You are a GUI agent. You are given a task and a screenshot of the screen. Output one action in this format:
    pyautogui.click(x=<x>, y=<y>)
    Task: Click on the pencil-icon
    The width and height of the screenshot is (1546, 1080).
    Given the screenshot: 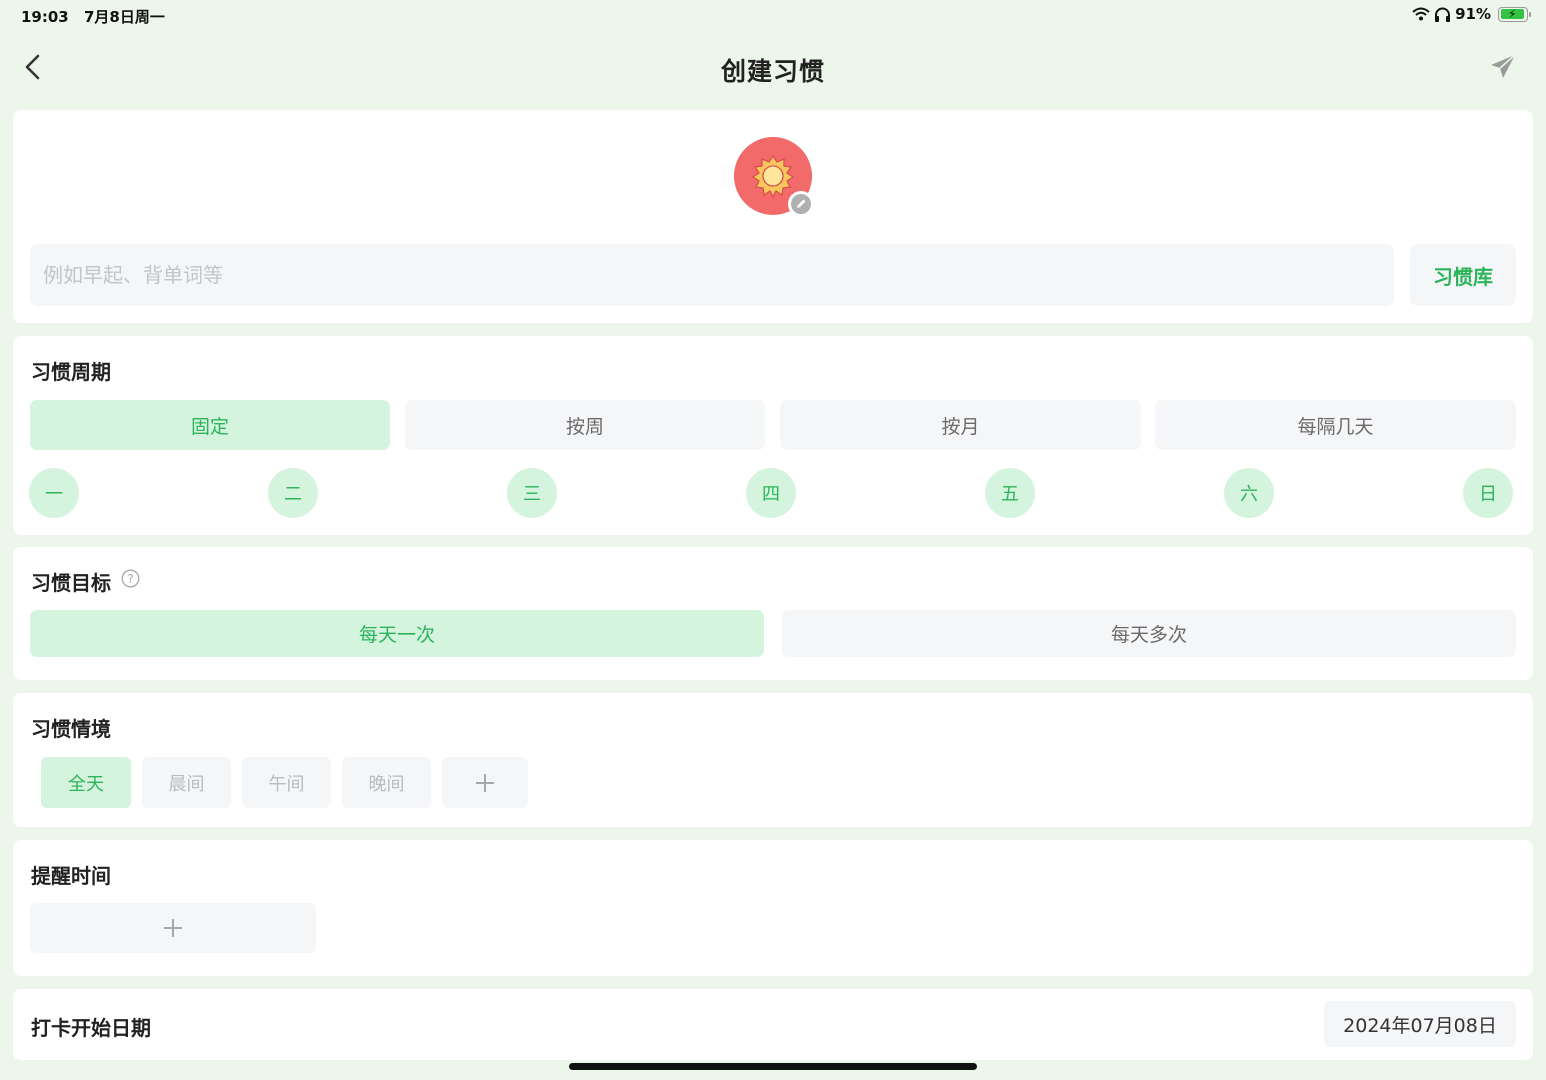 What is the action you would take?
    pyautogui.click(x=801, y=203)
    